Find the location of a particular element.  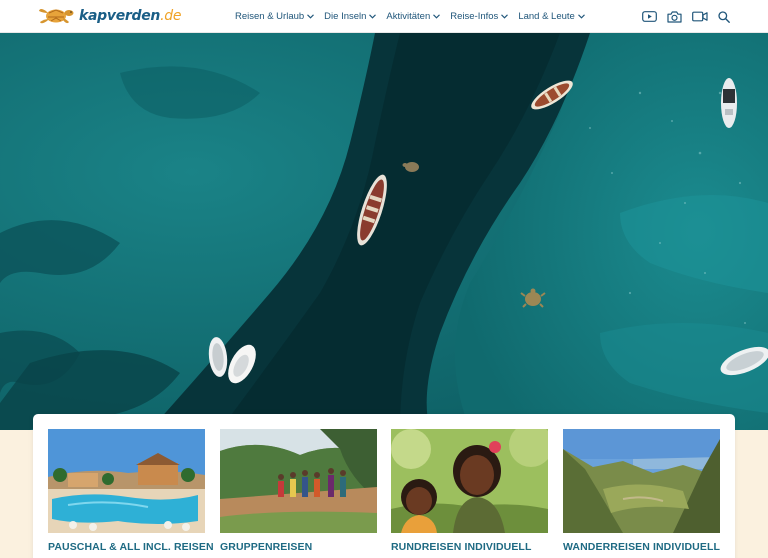

card-rundreisen: RUNDREISEN INDIVIDUELL is located at coordinates (469, 491).